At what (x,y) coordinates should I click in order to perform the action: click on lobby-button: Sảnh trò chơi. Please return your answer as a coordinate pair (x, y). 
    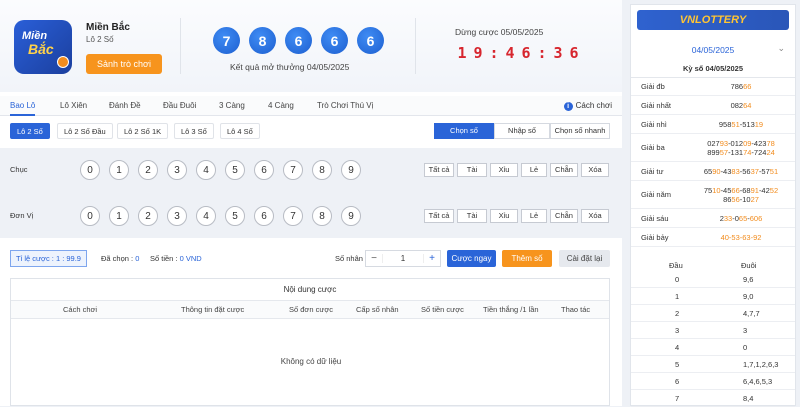
    Looking at the image, I should click on (124, 64).